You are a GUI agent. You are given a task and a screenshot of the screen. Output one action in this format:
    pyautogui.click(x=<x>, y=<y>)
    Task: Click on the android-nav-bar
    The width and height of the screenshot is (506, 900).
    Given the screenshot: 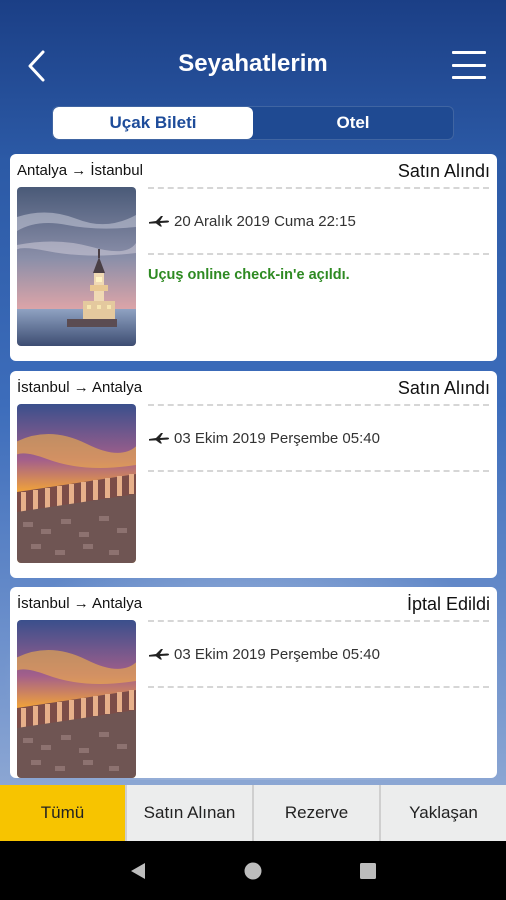 What is the action you would take?
    pyautogui.click(x=253, y=870)
    